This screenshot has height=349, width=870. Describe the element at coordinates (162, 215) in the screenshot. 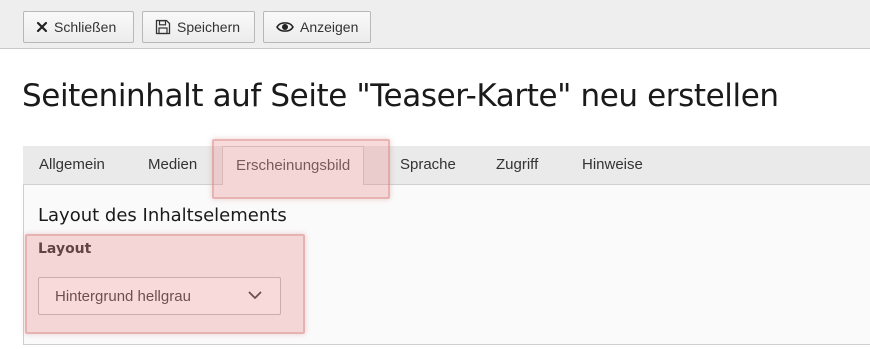

I see `section-title: Layout des Inhaltselements` at that location.